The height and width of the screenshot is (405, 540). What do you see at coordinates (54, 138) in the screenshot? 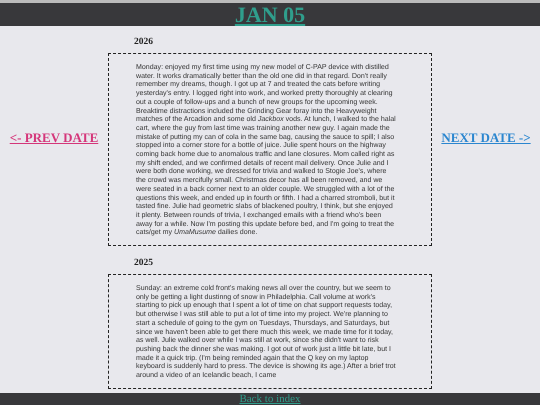
I see `prev-date-link: <- PREV DATE` at bounding box center [54, 138].